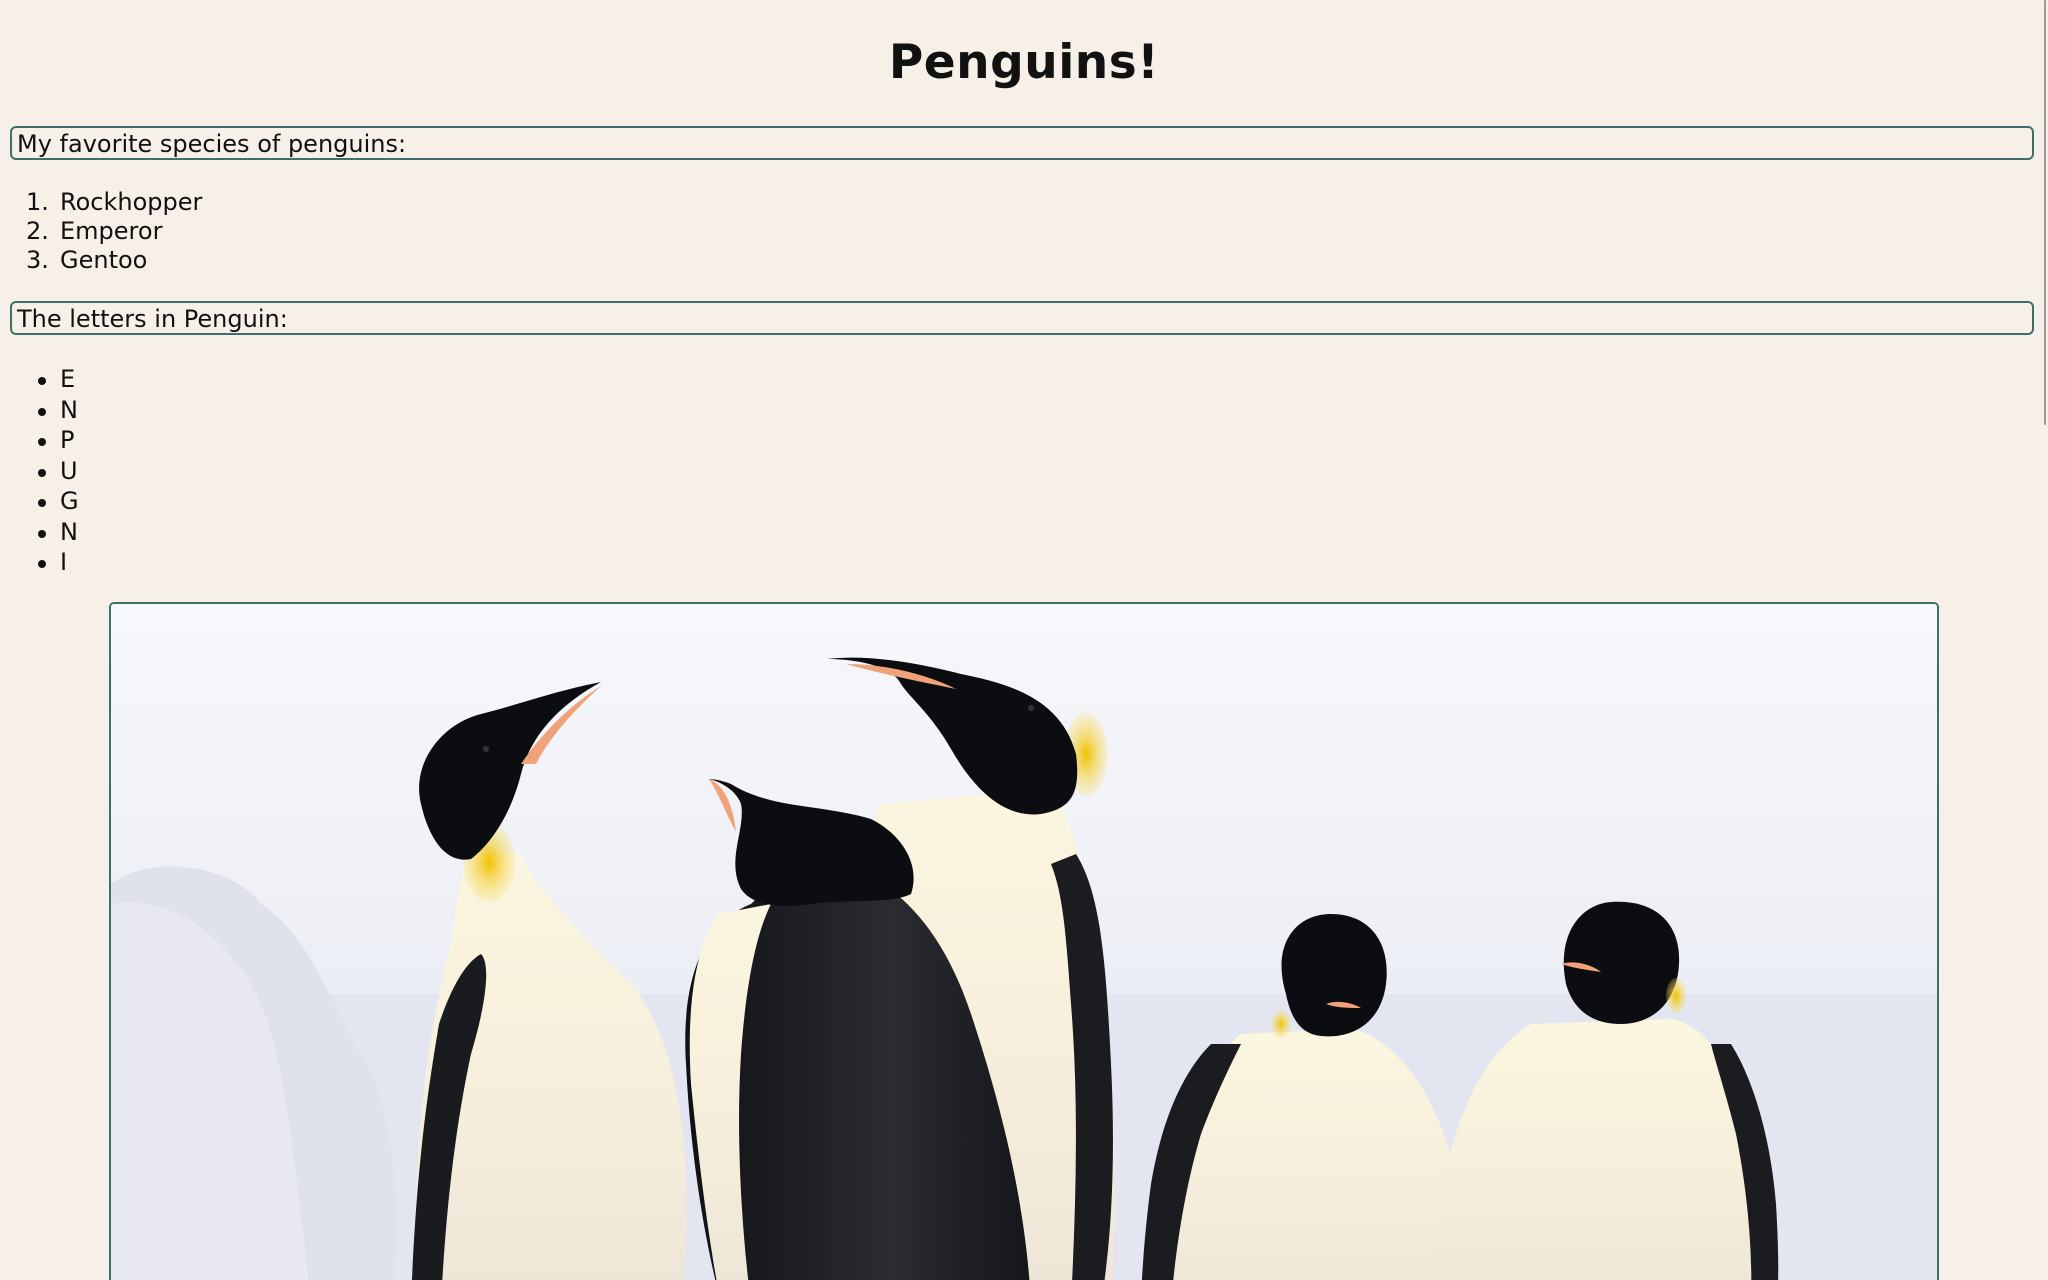 This screenshot has height=1280, width=2048. Describe the element at coordinates (69, 470) in the screenshot. I see `letter: U` at that location.